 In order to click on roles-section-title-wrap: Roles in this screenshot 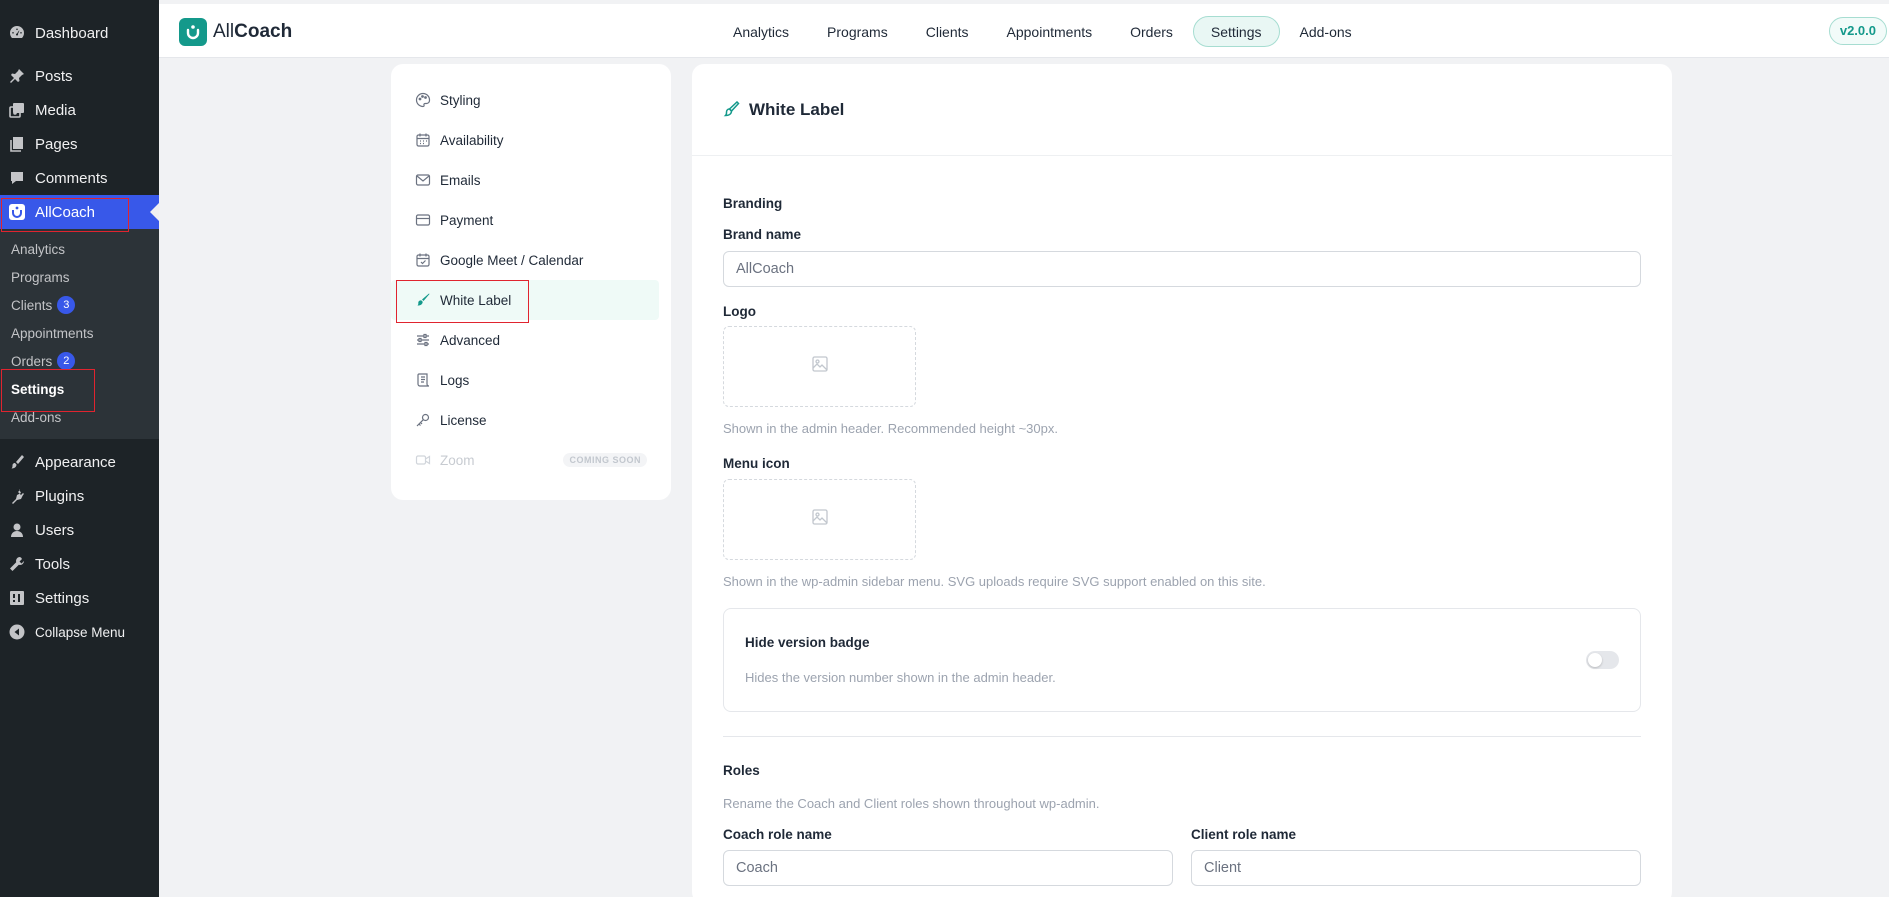, I will do `click(1182, 771)`.